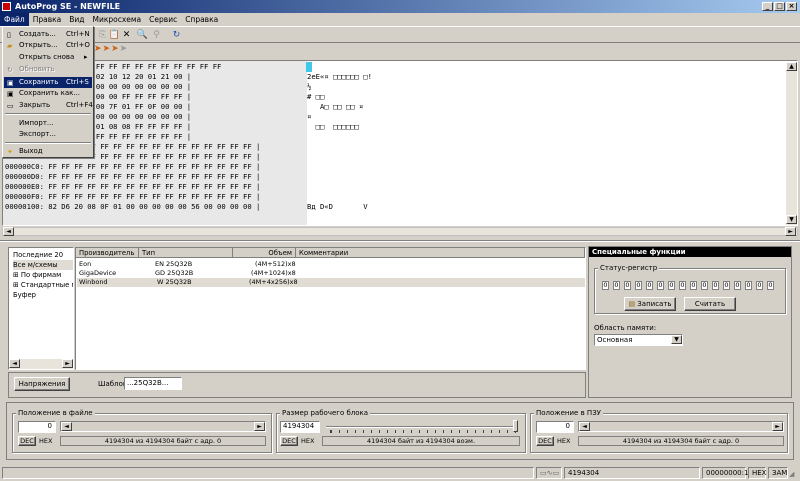 The image size is (800, 481). I want to click on ascii-row: Bд D«D V, so click(337, 207).